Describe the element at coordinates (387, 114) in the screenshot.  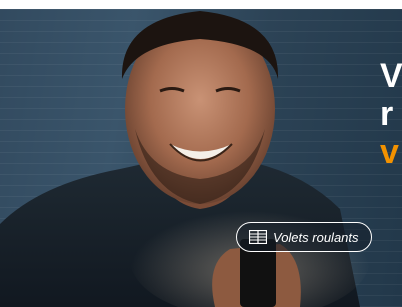
I see `headline-line-2: r` at that location.